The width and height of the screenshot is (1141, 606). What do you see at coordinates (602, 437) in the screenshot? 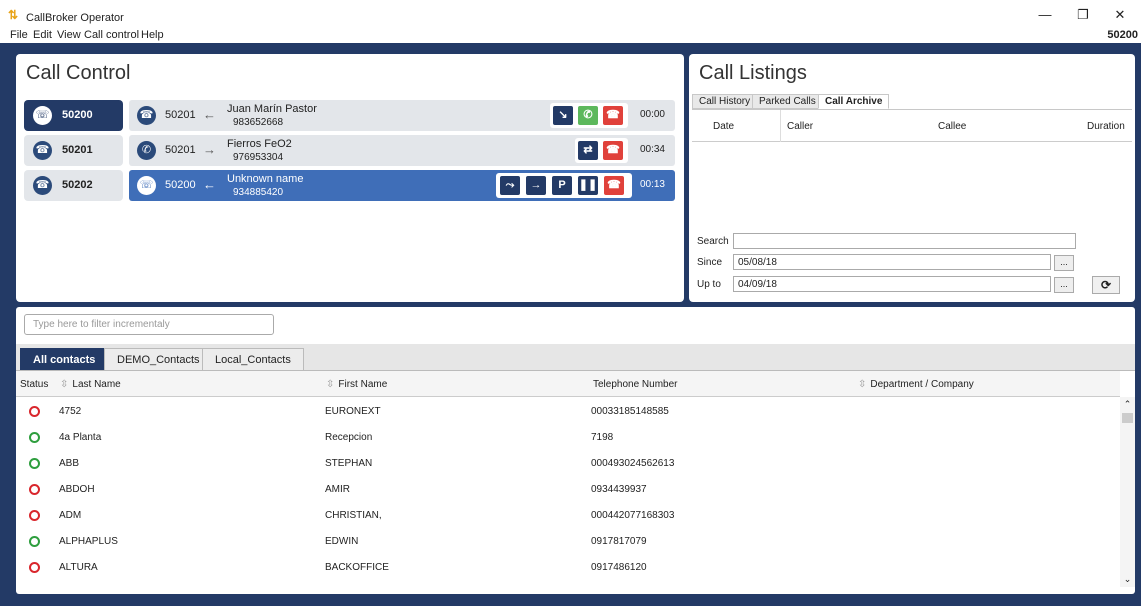
I see `telephone-cell: 7198` at bounding box center [602, 437].